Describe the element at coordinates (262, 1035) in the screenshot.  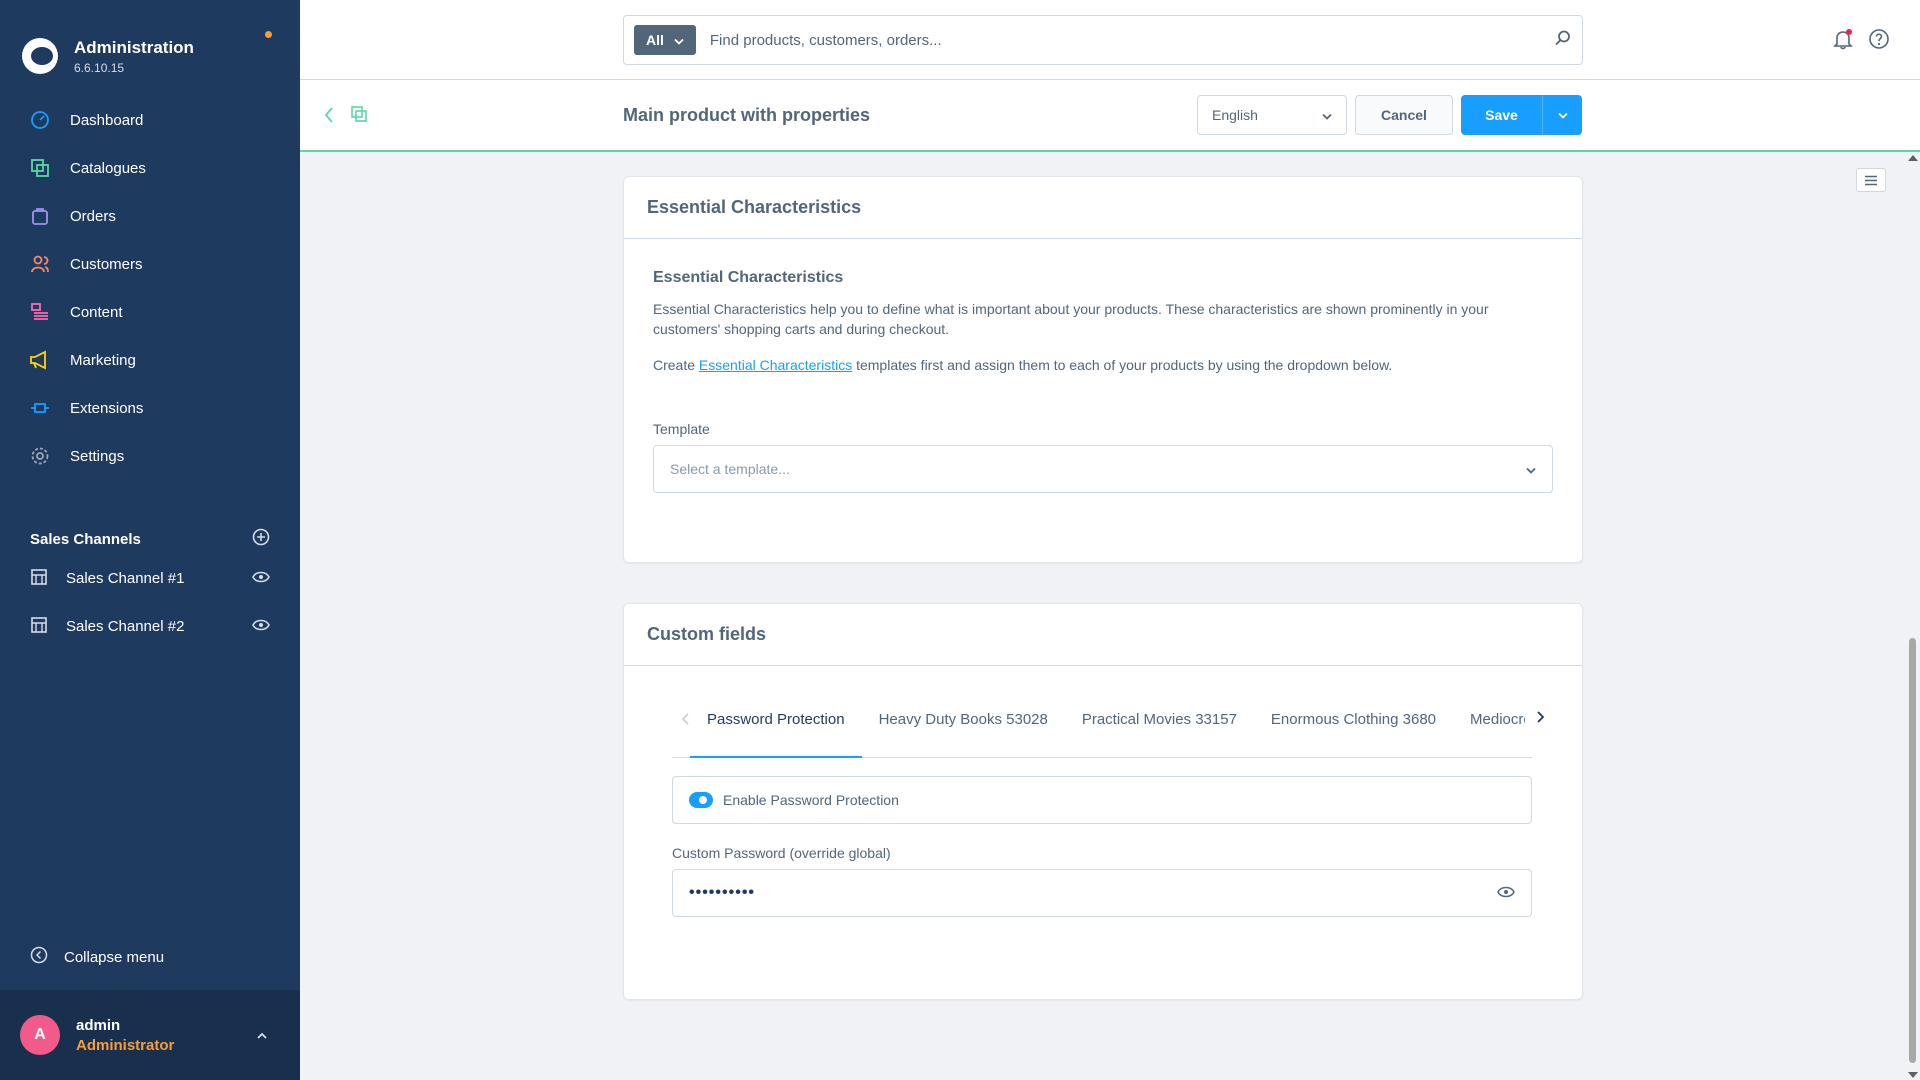
I see `chevron-up-icon` at that location.